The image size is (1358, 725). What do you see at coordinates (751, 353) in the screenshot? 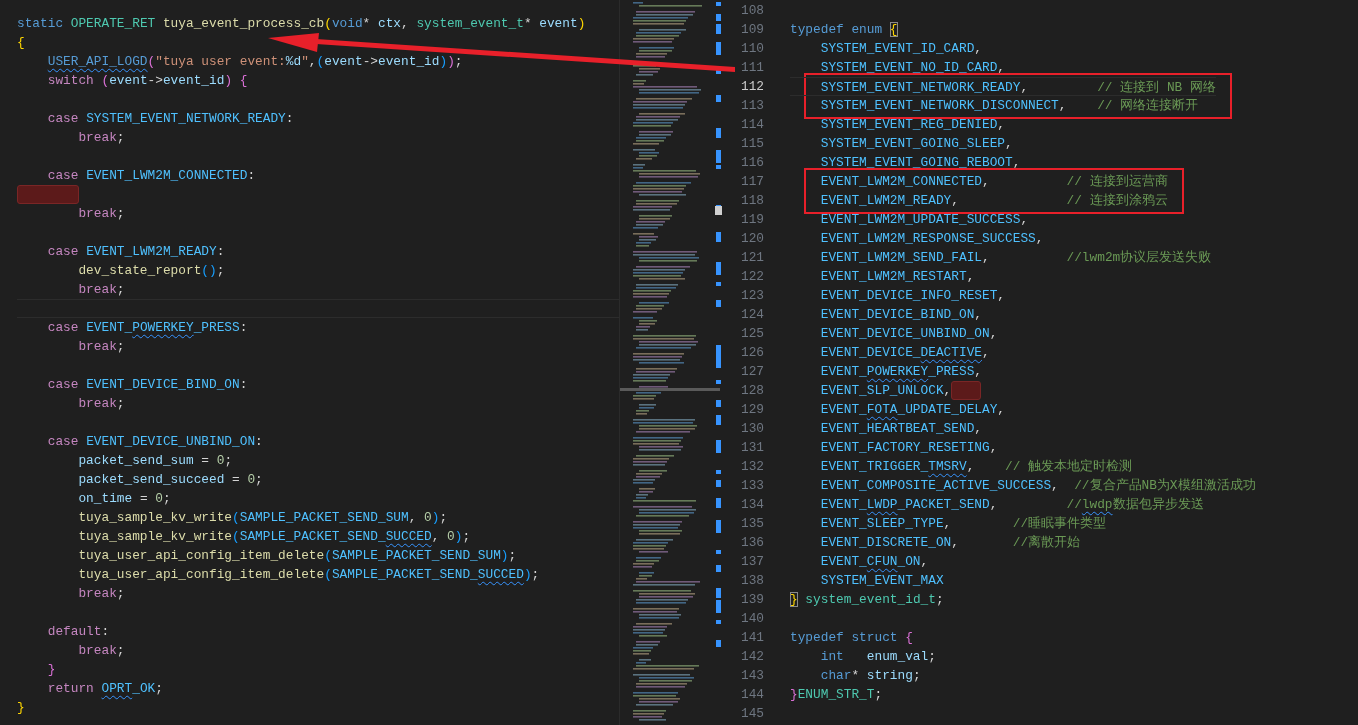
I see `line-number: 126` at bounding box center [751, 353].